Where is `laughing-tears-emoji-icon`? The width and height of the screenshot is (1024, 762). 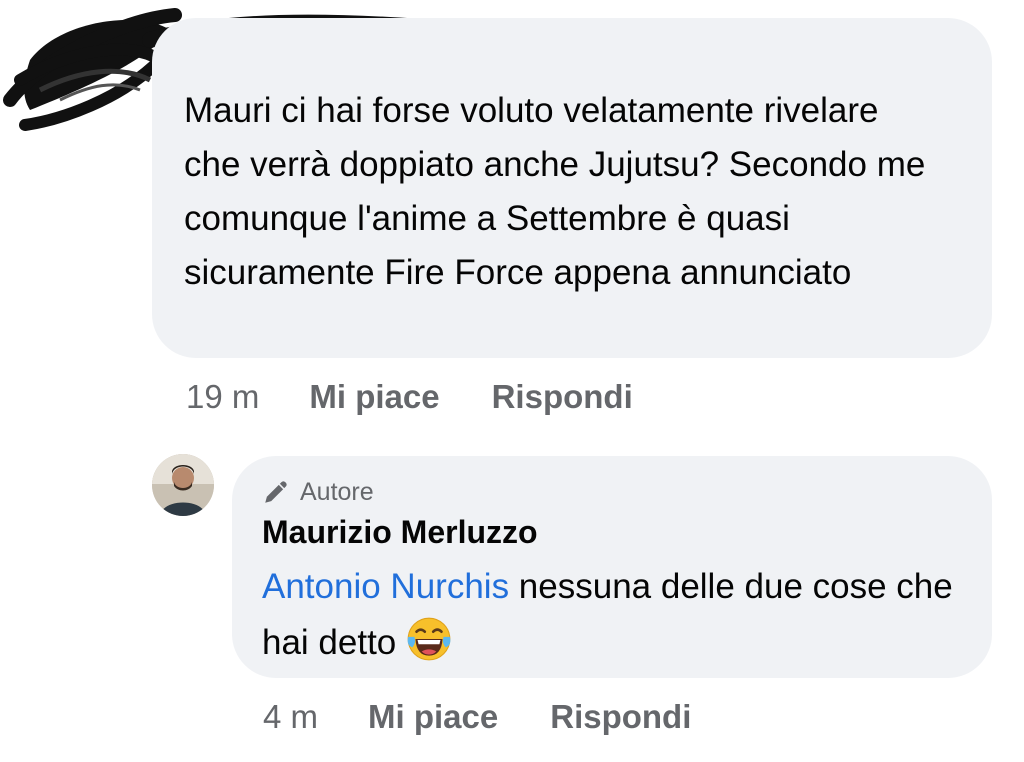
laughing-tears-emoji-icon is located at coordinates (429, 639).